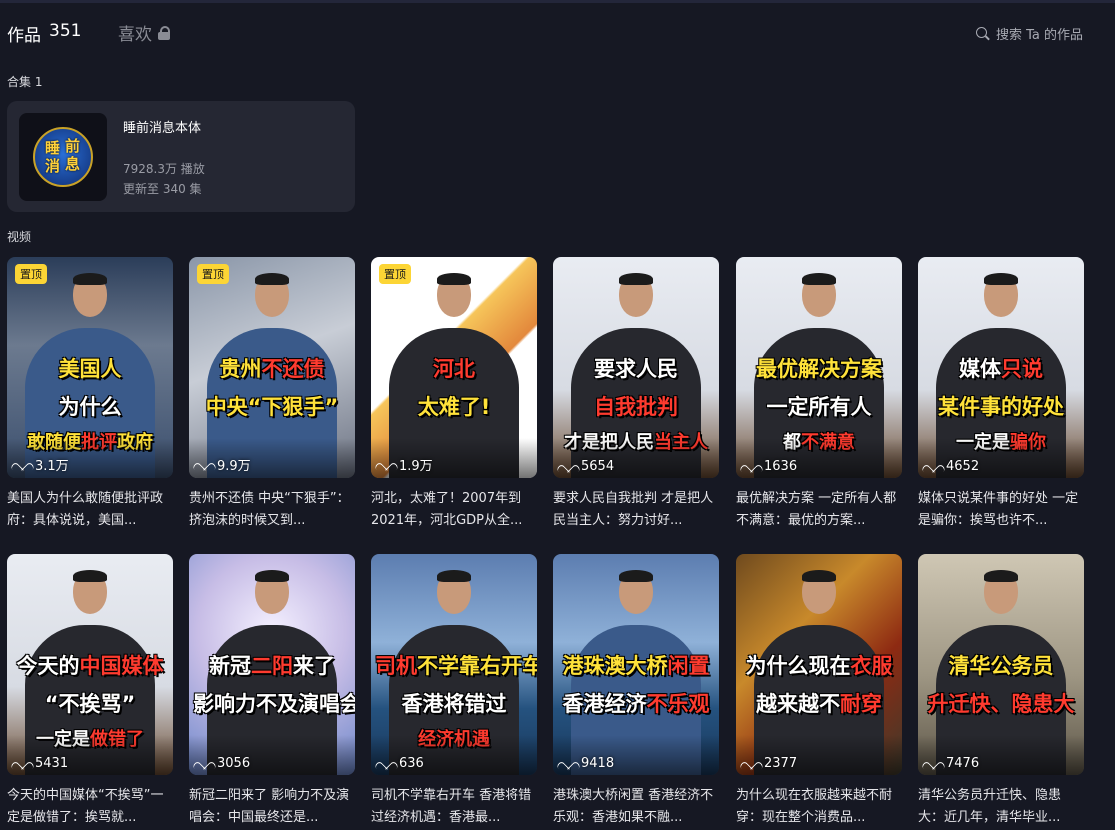 The height and width of the screenshot is (830, 1115). What do you see at coordinates (781, 466) in the screenshot?
I see `like-count-value: 1636` at bounding box center [781, 466].